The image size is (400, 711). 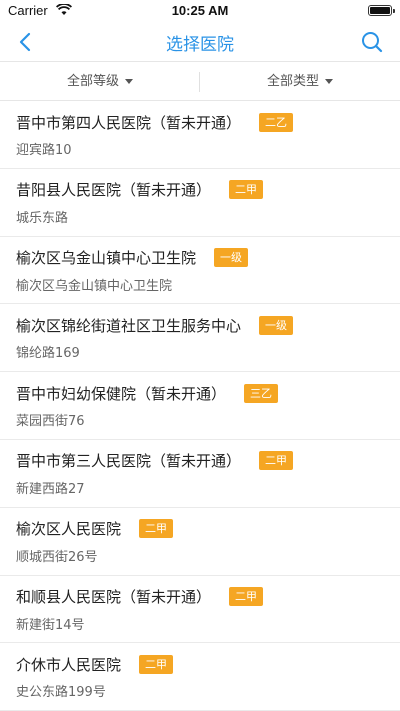 What do you see at coordinates (69, 664) in the screenshot?
I see `hospital-name: 介休市人民医院` at bounding box center [69, 664].